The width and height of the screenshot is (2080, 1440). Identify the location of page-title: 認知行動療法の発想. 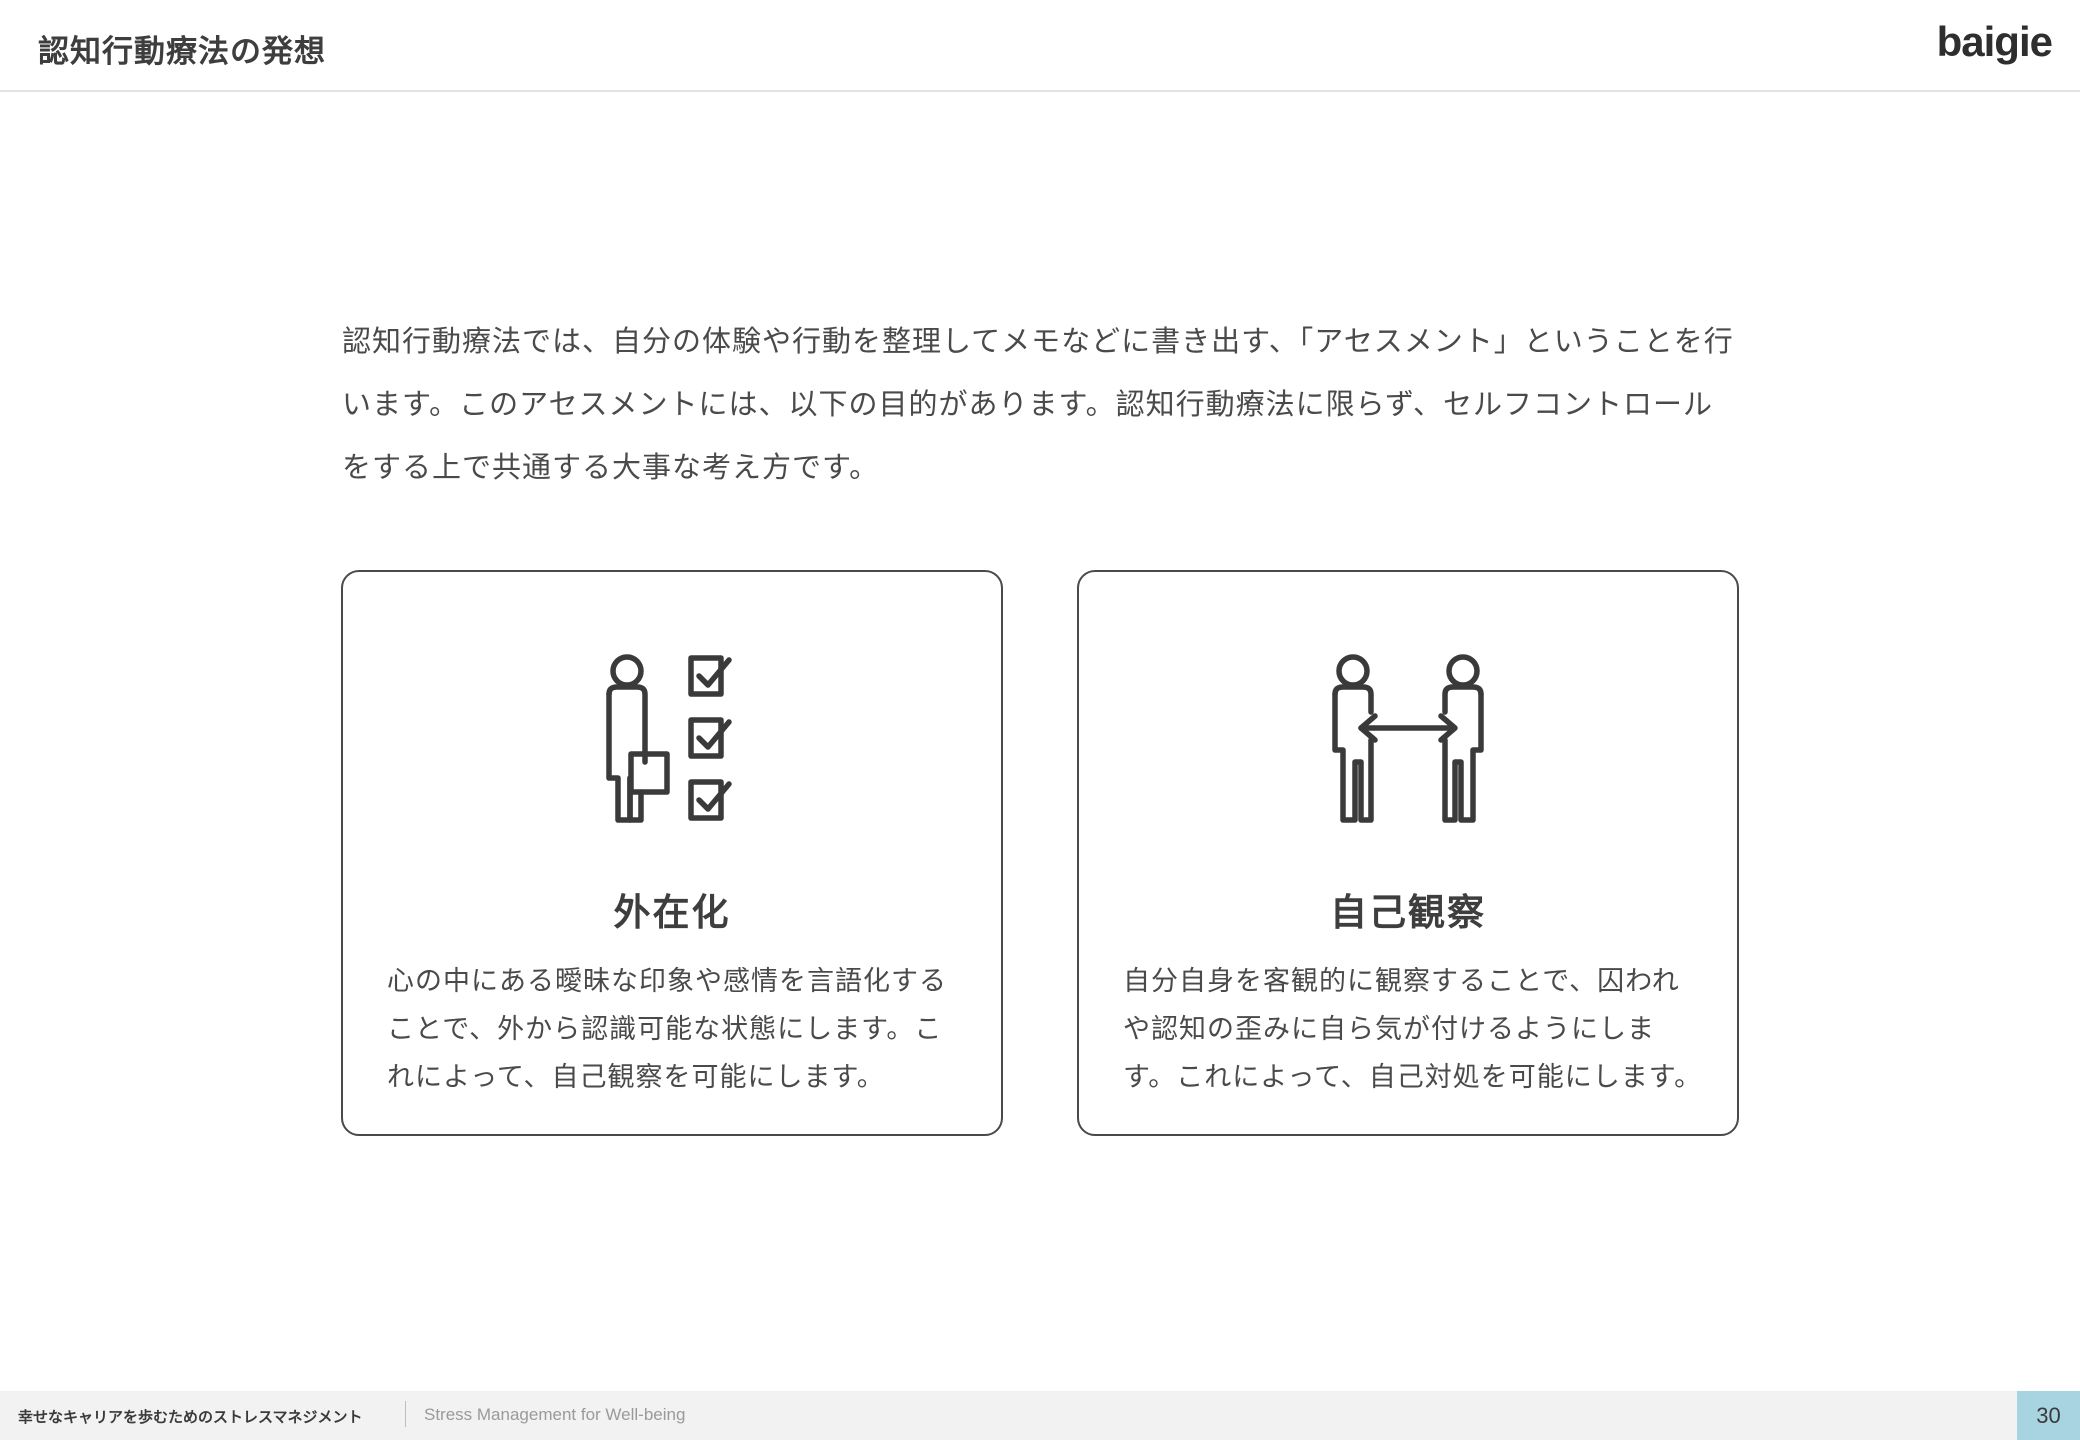
(182, 52).